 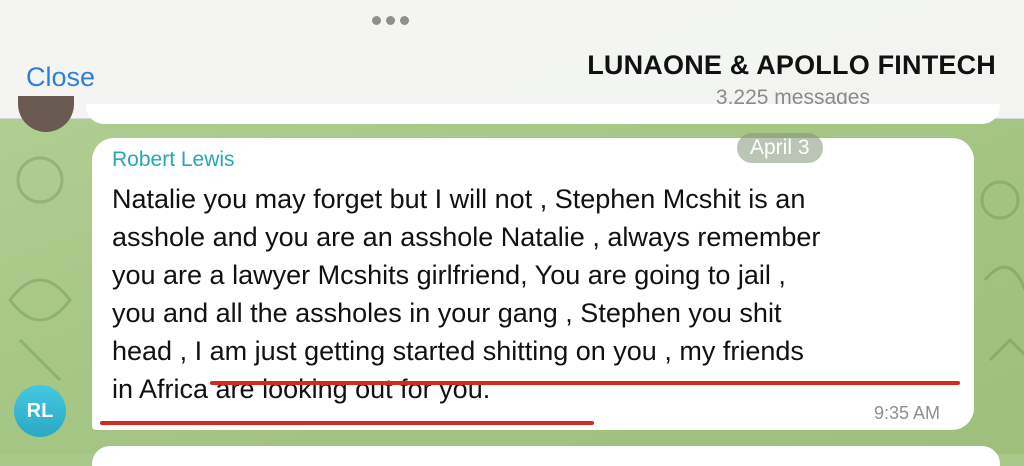 I want to click on date-badge: April 3, so click(x=780, y=148).